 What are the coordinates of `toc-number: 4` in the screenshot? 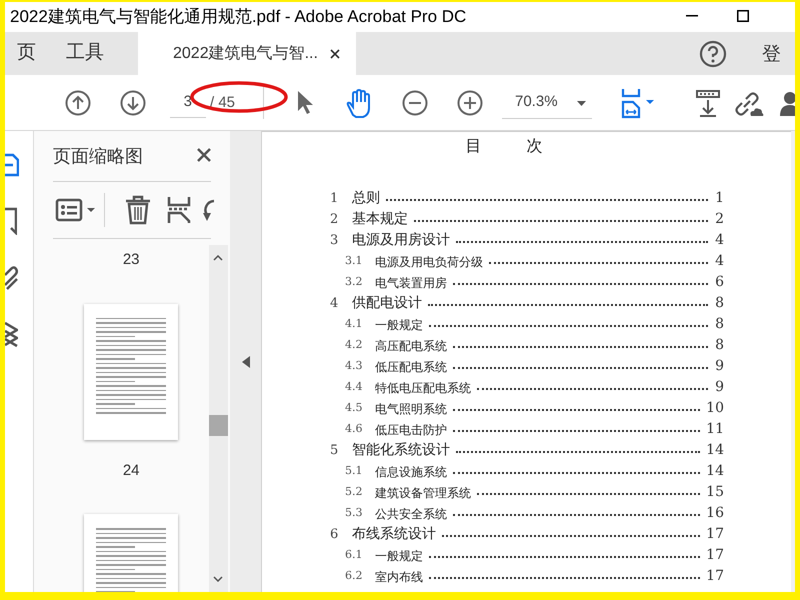 It's located at (335, 303).